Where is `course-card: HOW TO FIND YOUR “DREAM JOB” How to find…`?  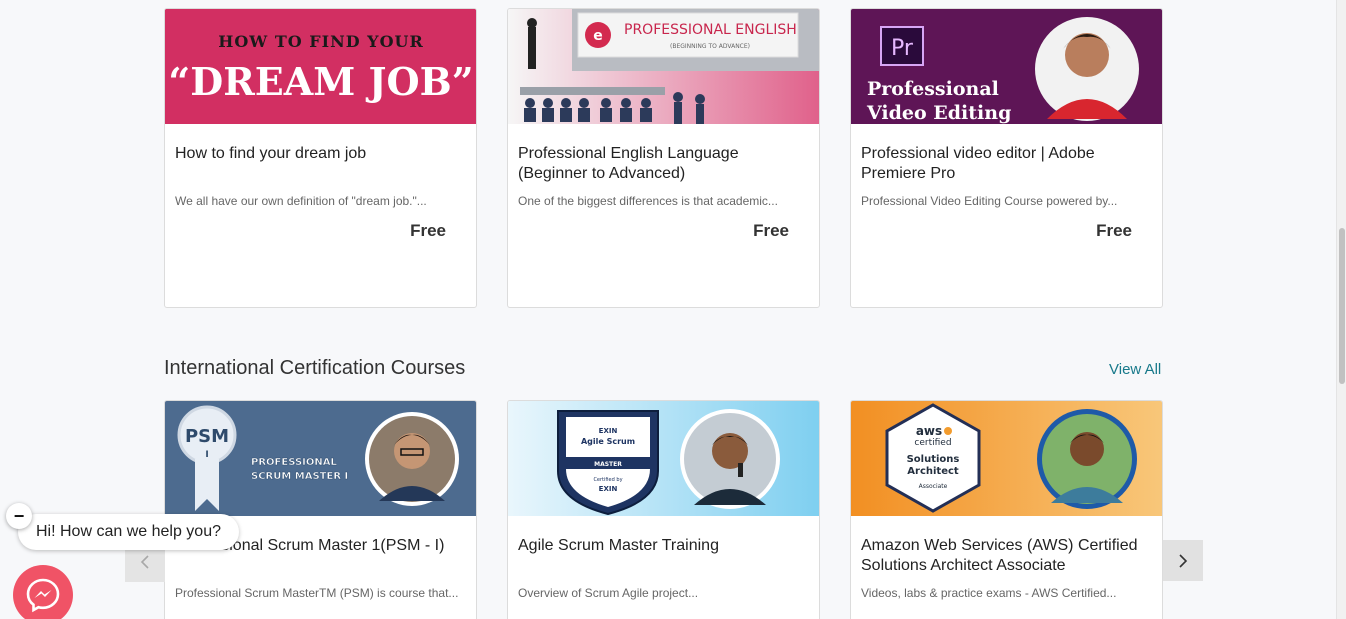 course-card: HOW TO FIND YOUR “DREAM JOB” How to find… is located at coordinates (320, 158).